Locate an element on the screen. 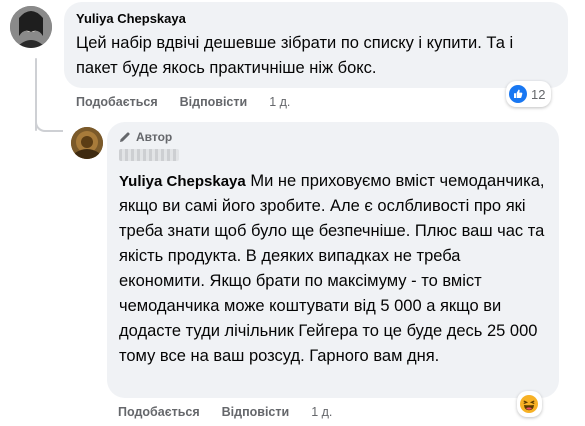 The image size is (585, 426). reaction-count: 12 is located at coordinates (529, 94).